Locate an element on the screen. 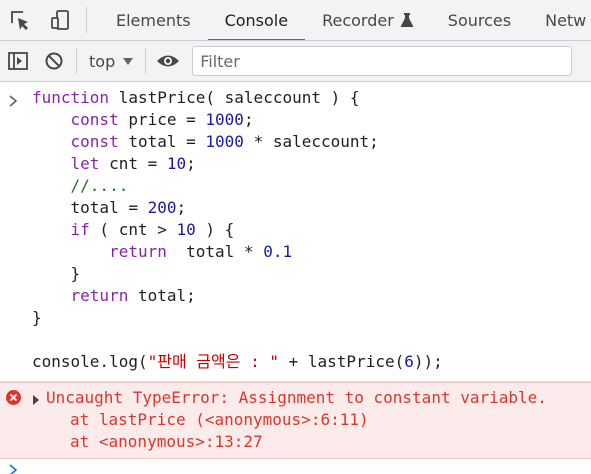  console-toolbar: top is located at coordinates (295, 61).